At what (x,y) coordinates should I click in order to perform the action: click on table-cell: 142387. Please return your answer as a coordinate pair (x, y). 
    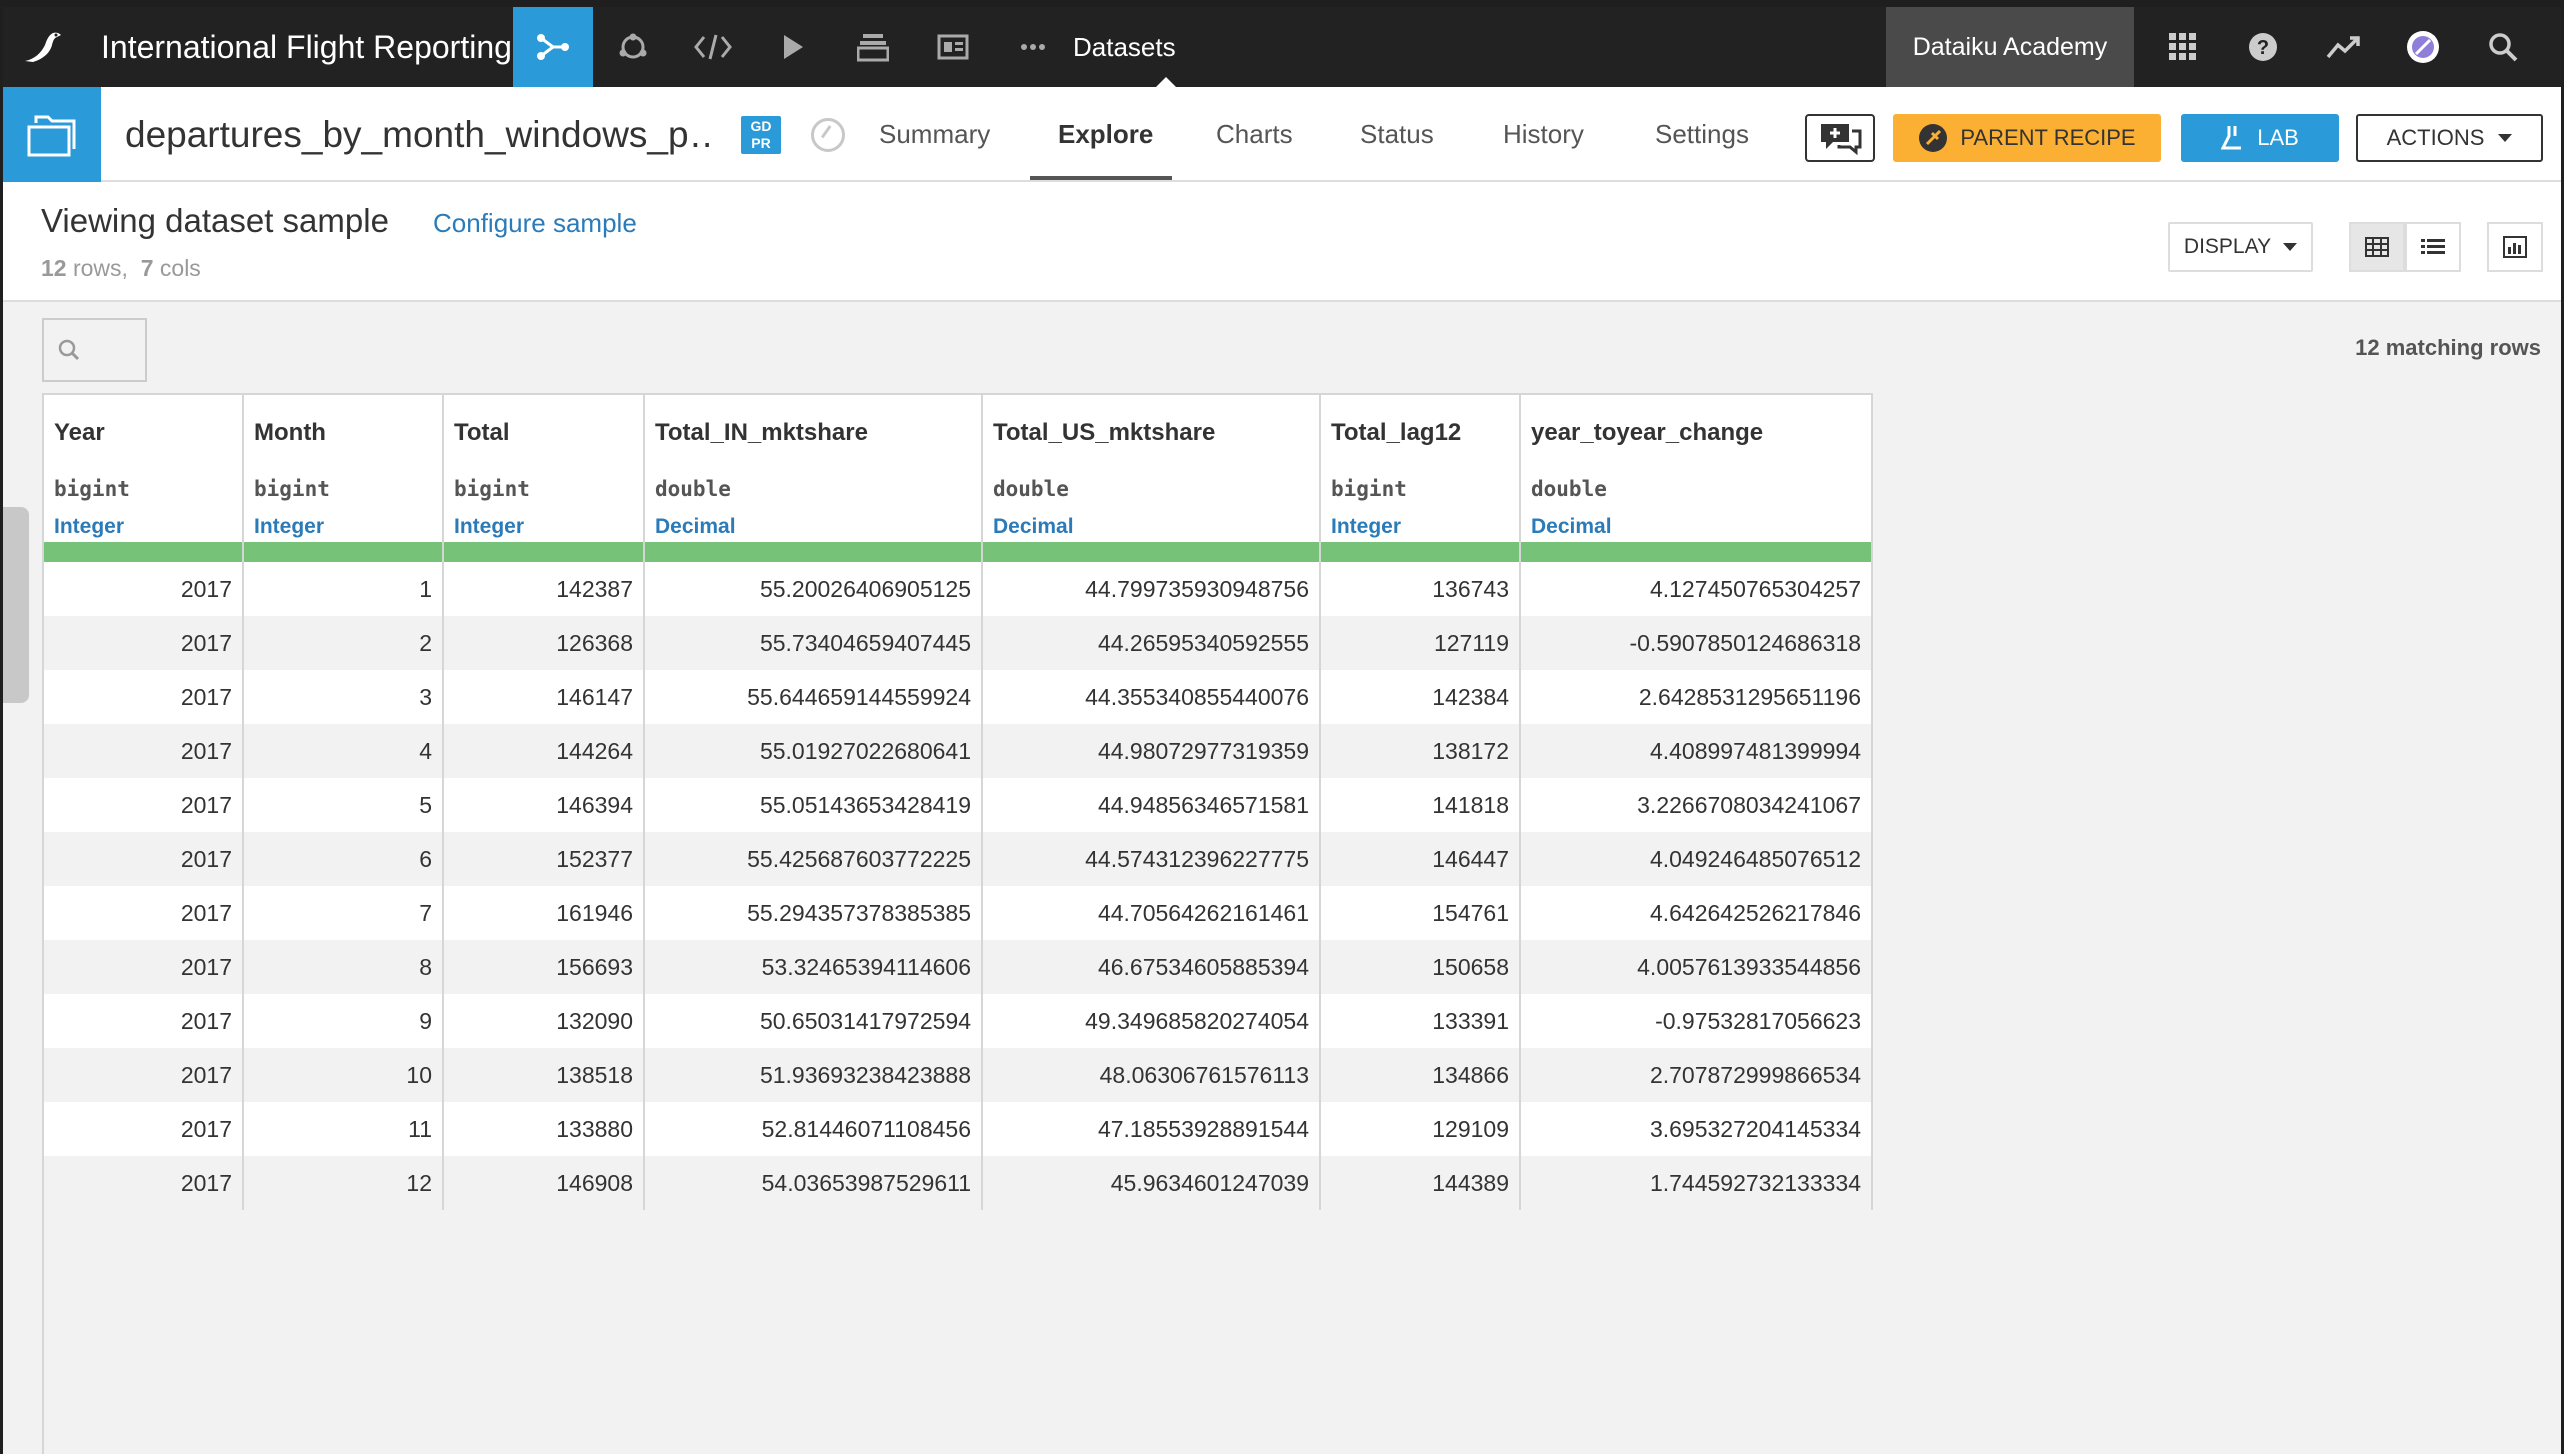
    Looking at the image, I should click on (543, 589).